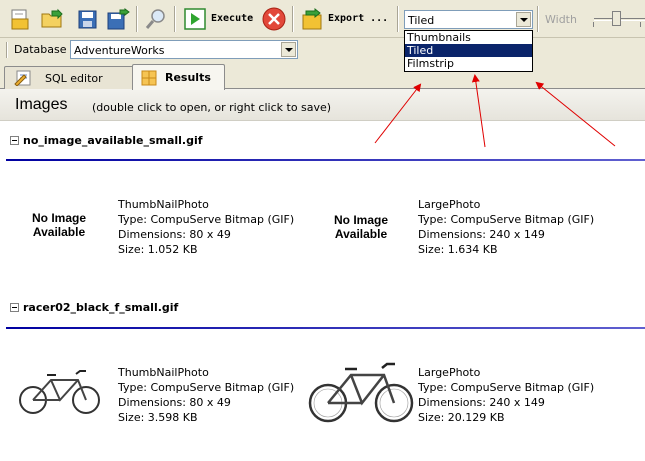 This screenshot has height=461, width=645. Describe the element at coordinates (468, 63) in the screenshot. I see `view-option-filmstrip: Filmstrip` at that location.